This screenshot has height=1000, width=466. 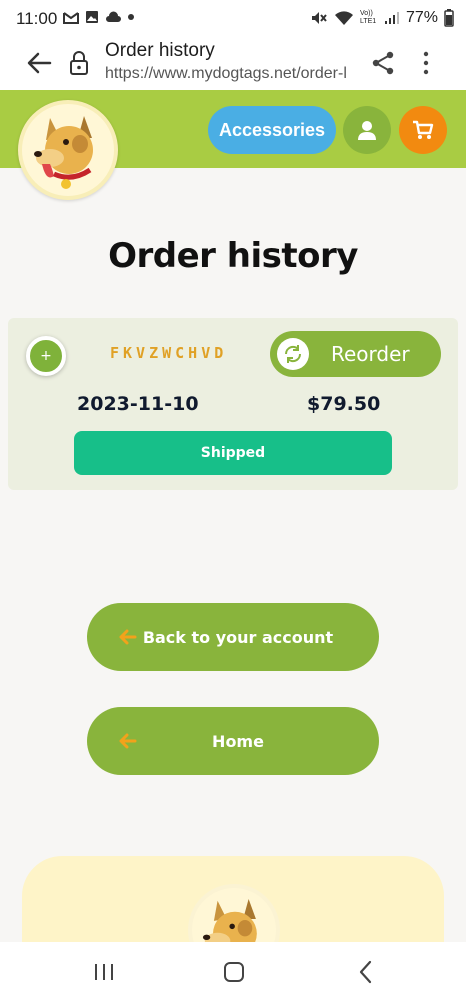 I want to click on accessories-button: Accessories, so click(x=272, y=130).